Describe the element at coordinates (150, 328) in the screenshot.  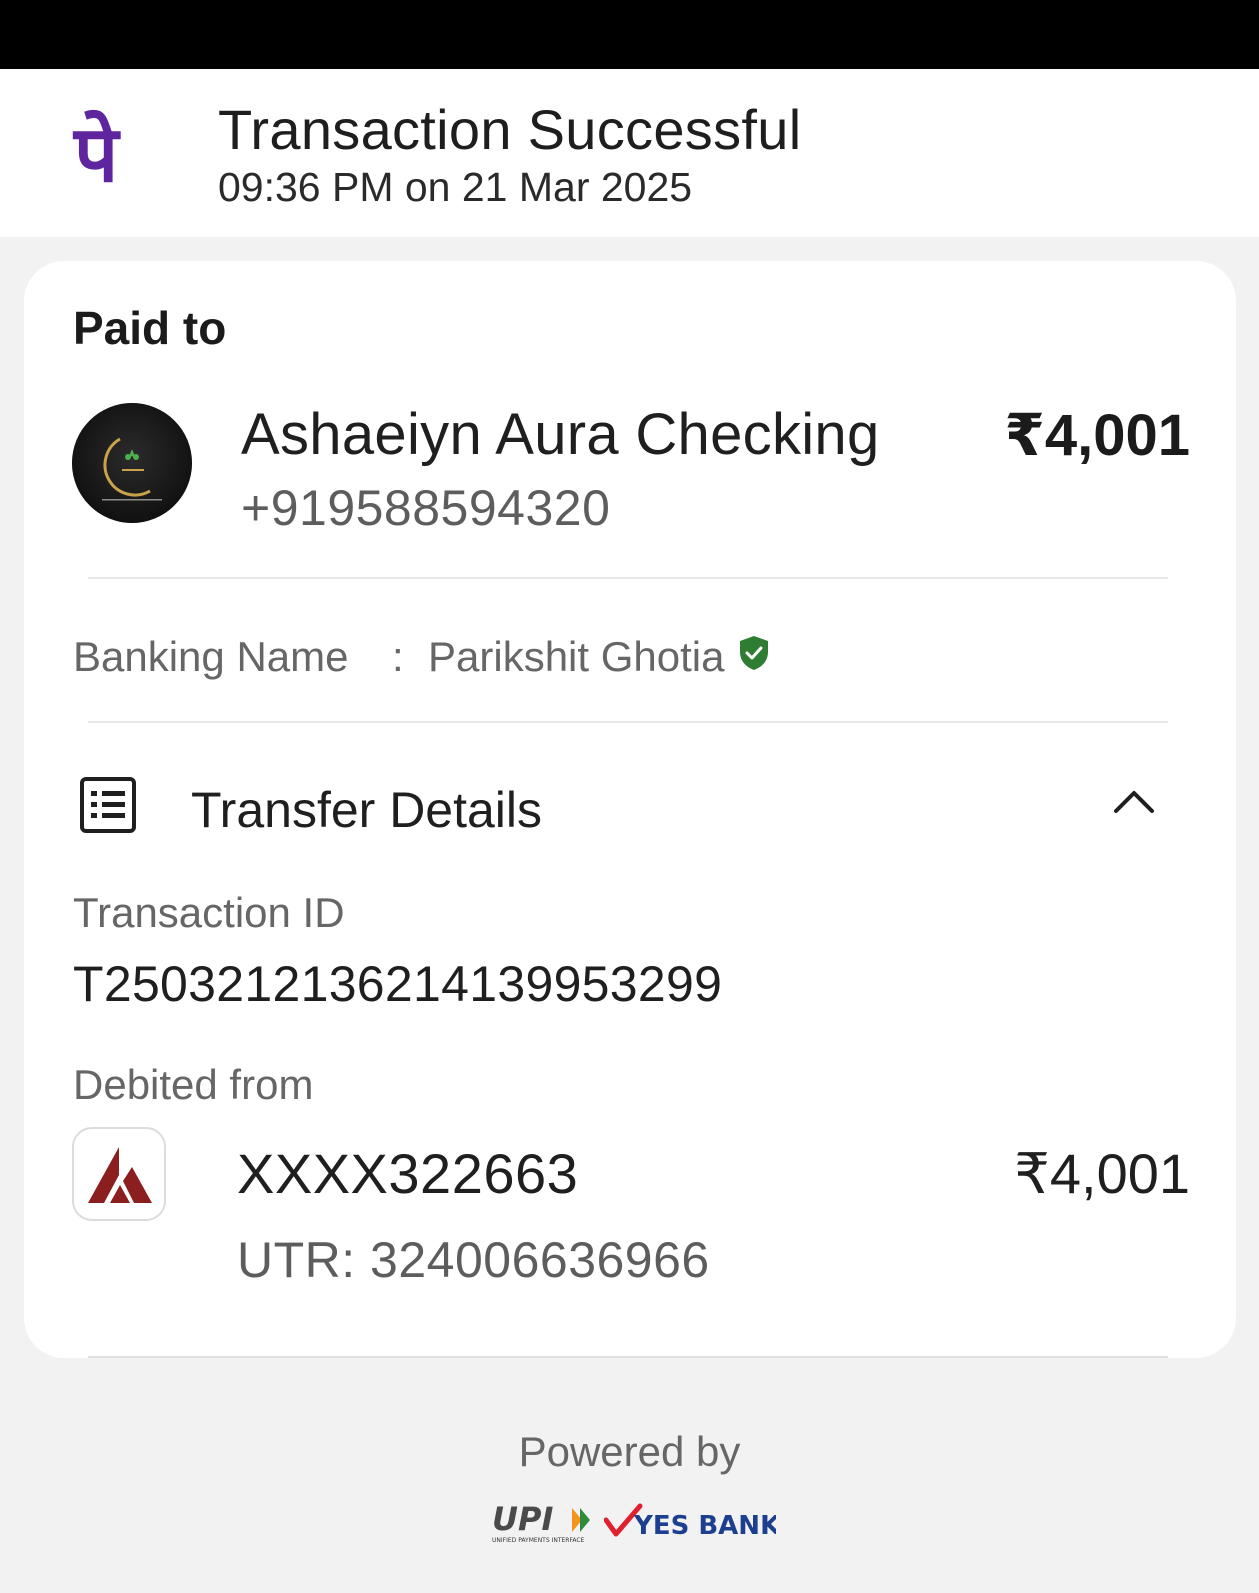
I see `paid-to-label: Paid to` at that location.